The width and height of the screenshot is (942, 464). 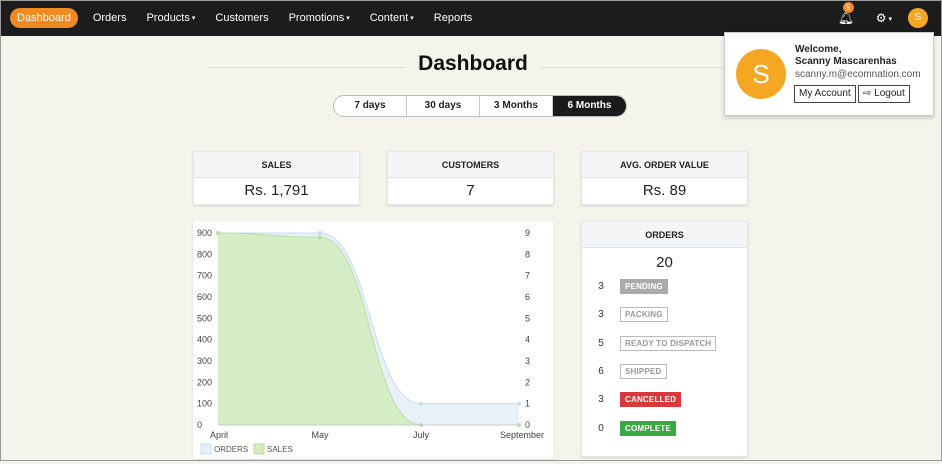 I want to click on status-badge-complete: COMPLETE, so click(x=648, y=428).